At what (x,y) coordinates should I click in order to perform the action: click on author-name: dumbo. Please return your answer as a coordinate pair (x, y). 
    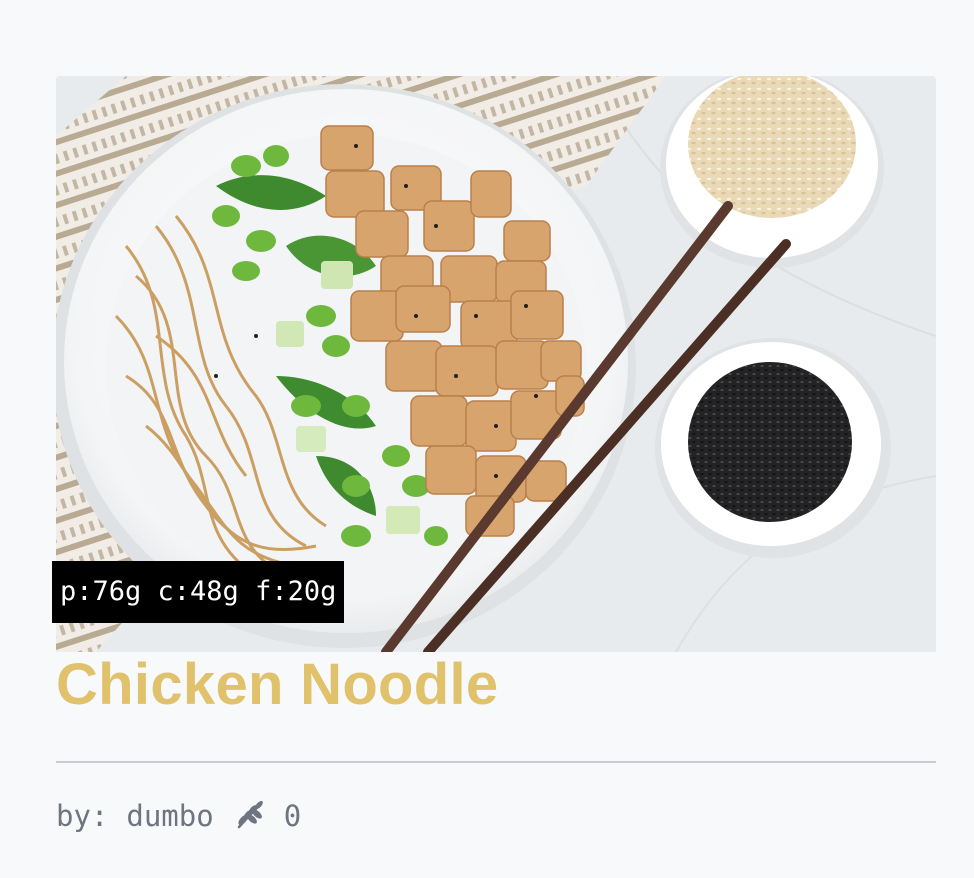
    Looking at the image, I should click on (169, 816).